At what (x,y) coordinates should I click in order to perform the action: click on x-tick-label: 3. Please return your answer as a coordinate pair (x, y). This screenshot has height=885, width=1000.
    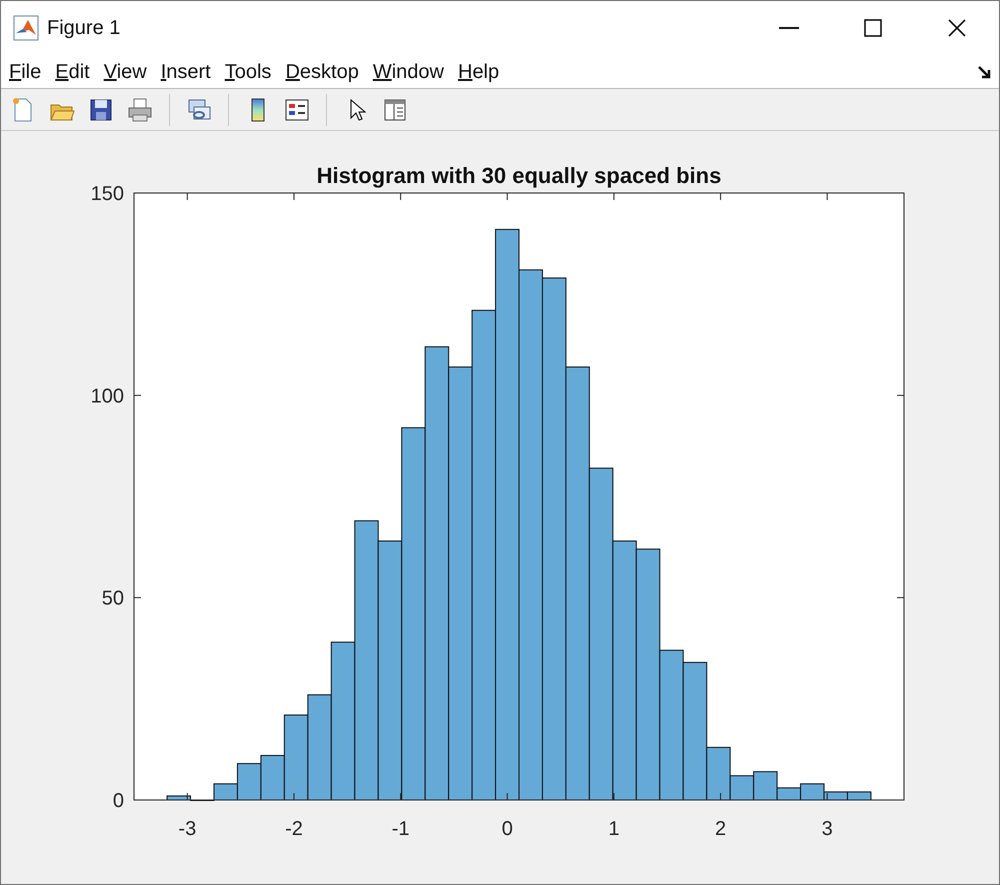
    Looking at the image, I should click on (827, 829).